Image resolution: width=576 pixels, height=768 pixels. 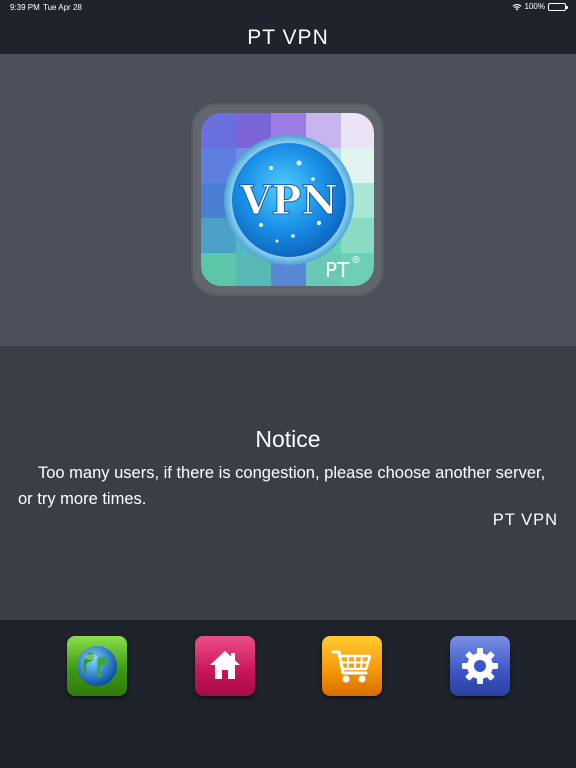 I want to click on status-date: Tue Apr 28, so click(x=62, y=7).